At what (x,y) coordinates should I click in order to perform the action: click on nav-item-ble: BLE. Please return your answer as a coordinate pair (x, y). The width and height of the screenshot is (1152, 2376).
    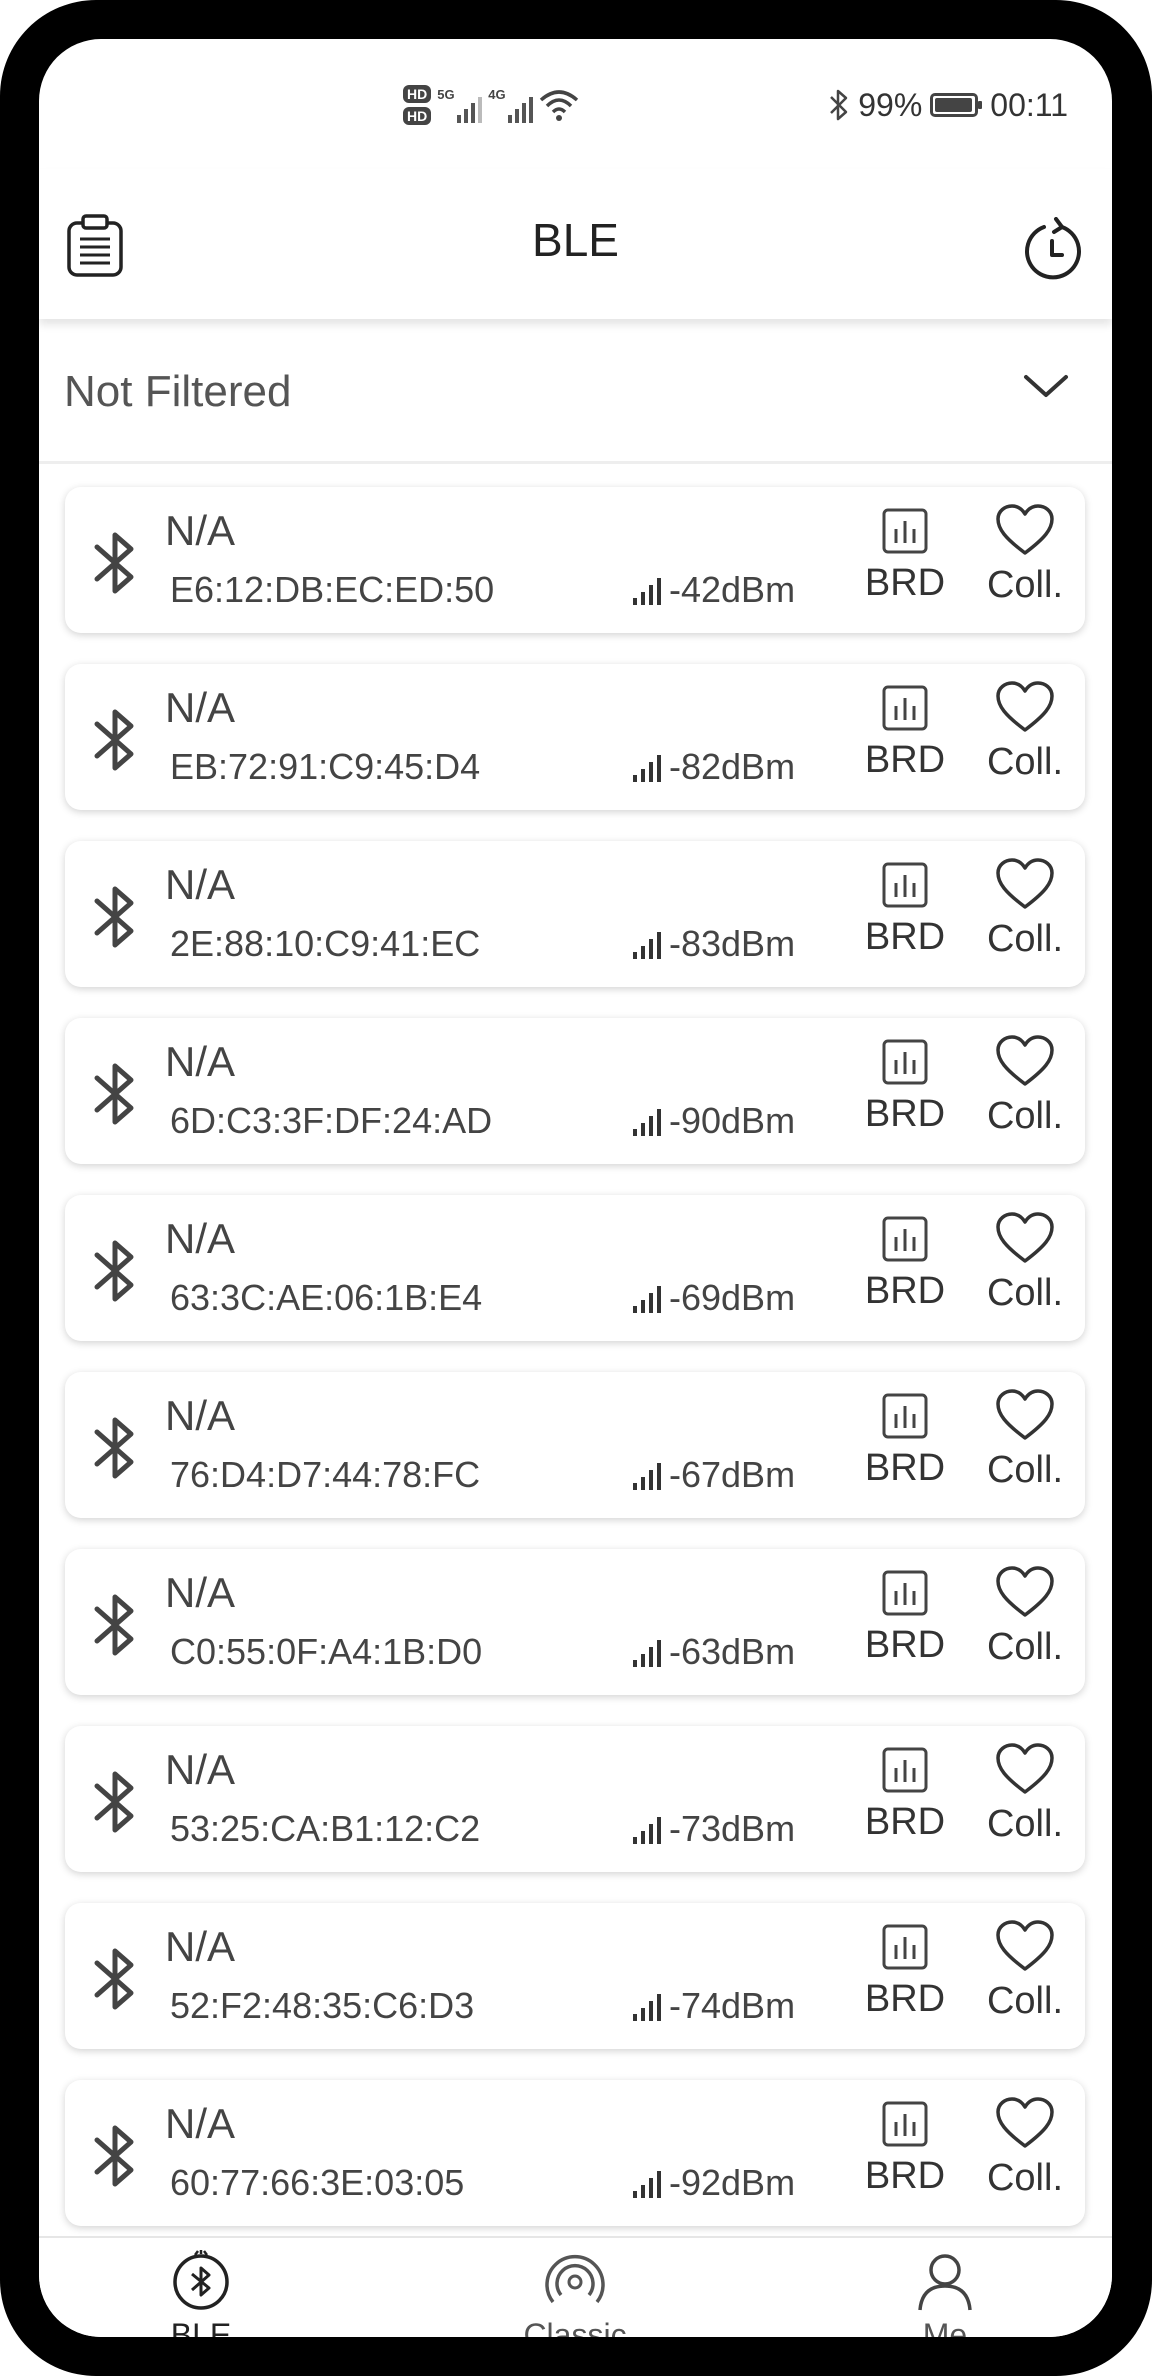
    Looking at the image, I should click on (201, 2293).